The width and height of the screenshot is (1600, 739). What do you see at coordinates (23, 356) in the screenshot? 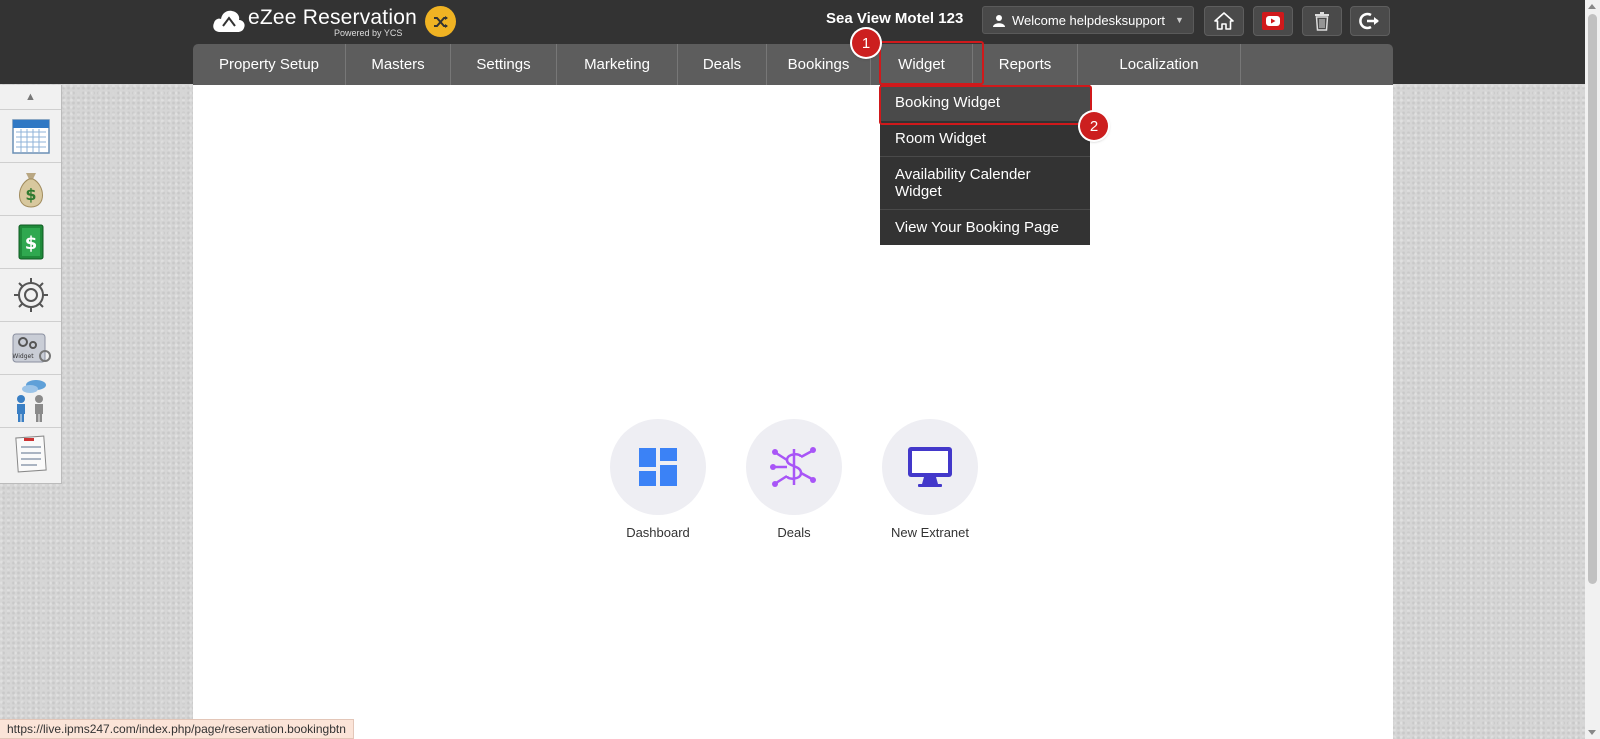
I see `svg-text: Widget` at bounding box center [23, 356].